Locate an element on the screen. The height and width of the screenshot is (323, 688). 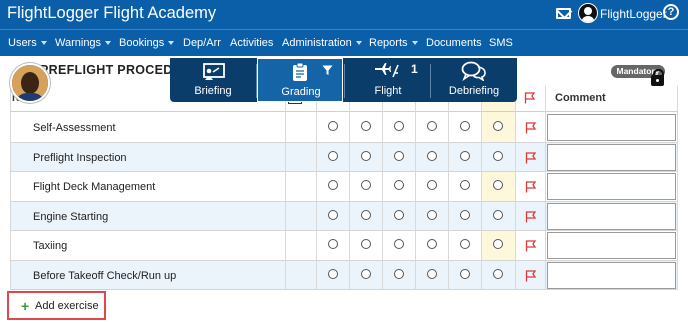
nav-item-dep-arr: Dep/Arr is located at coordinates (202, 43).